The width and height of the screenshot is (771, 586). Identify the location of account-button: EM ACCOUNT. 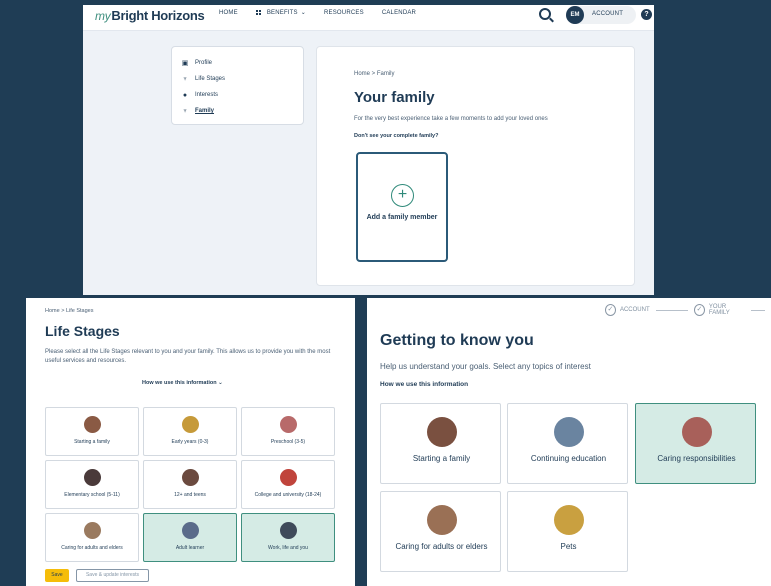
(601, 15).